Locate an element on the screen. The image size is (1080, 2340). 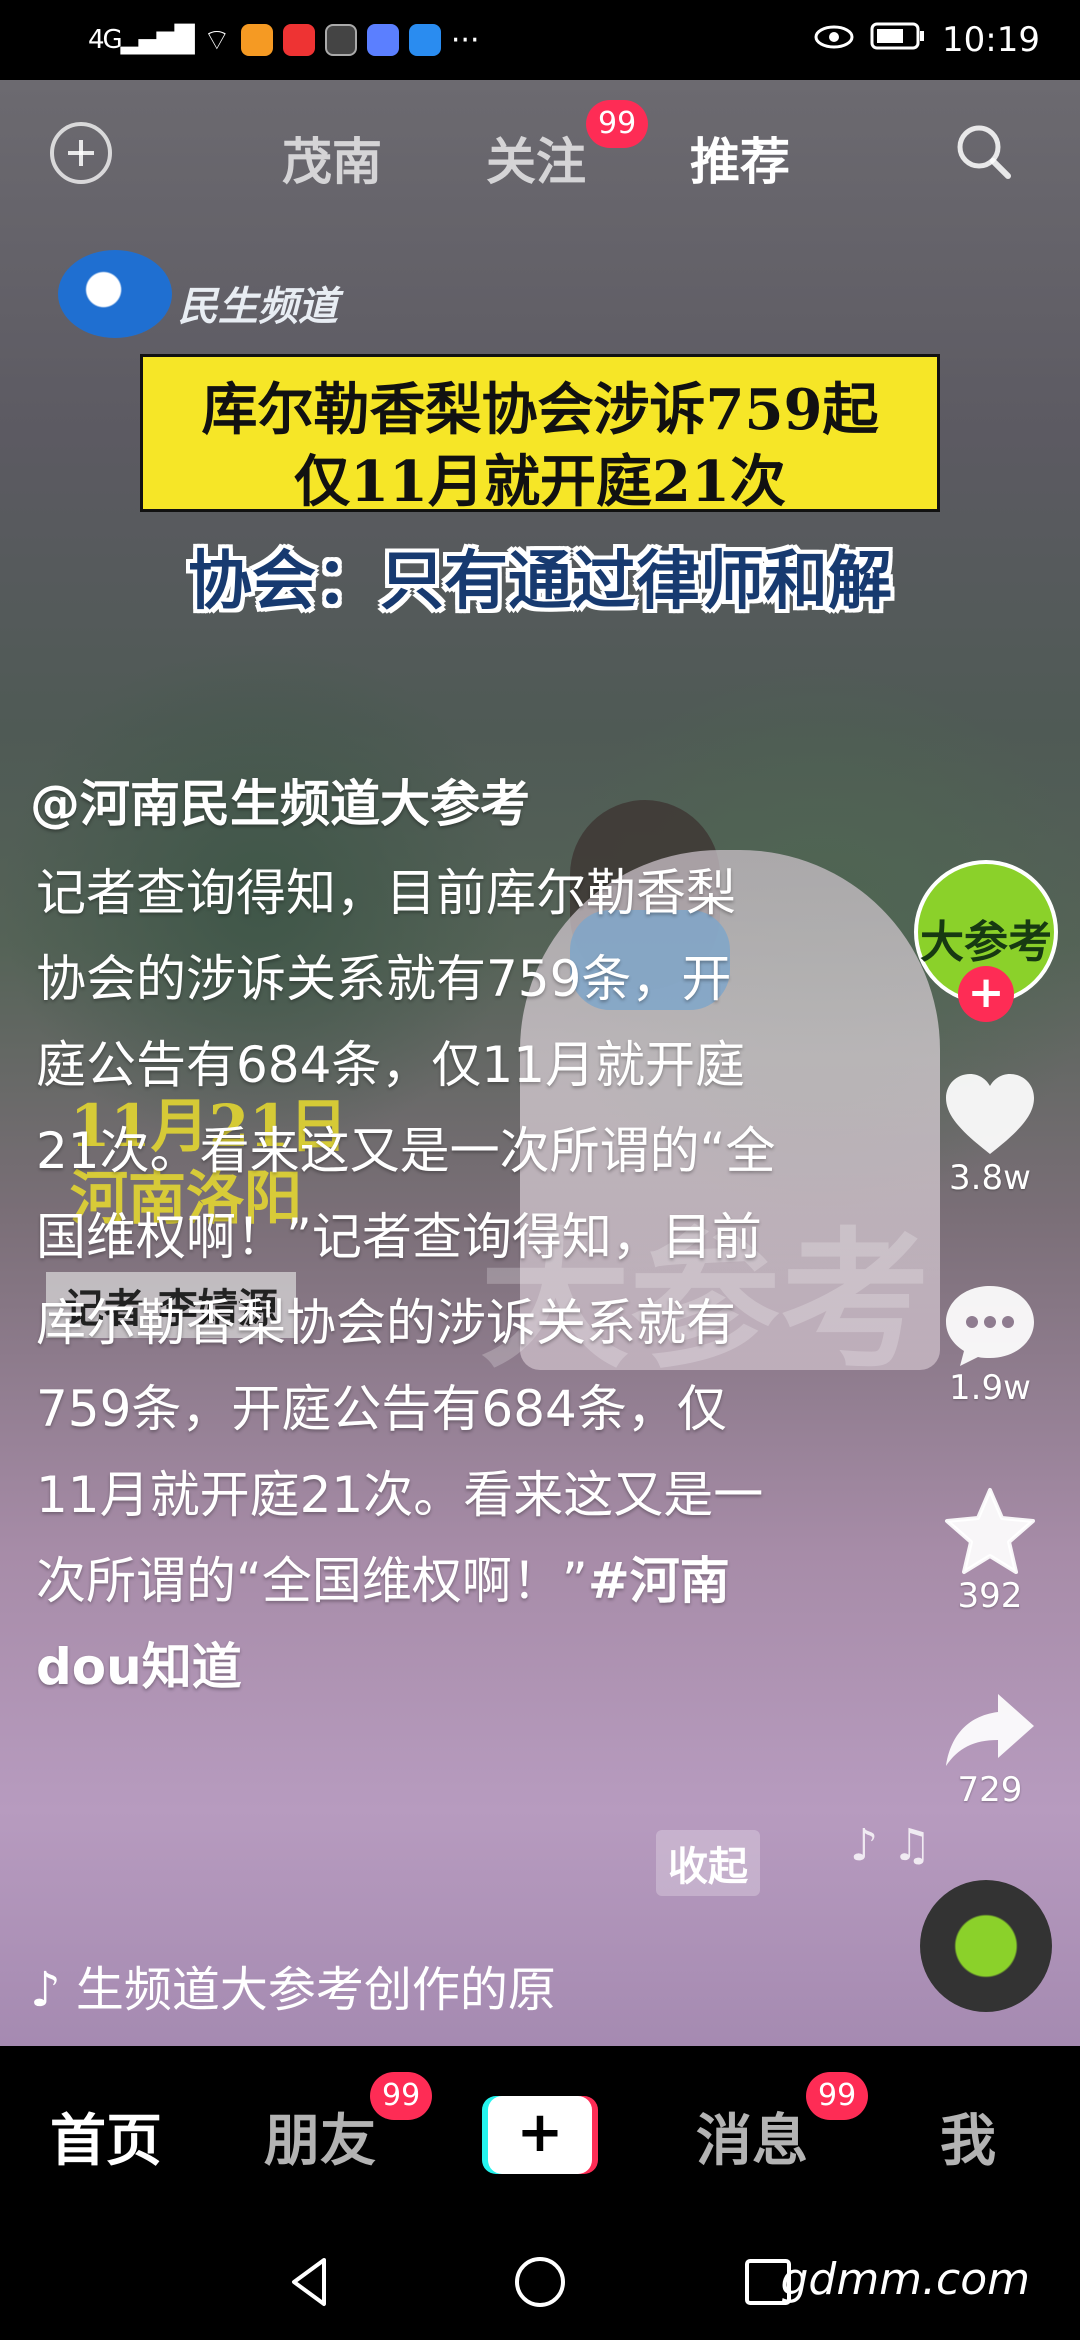
comment-button: 1.9w is located at coordinates (990, 1345).